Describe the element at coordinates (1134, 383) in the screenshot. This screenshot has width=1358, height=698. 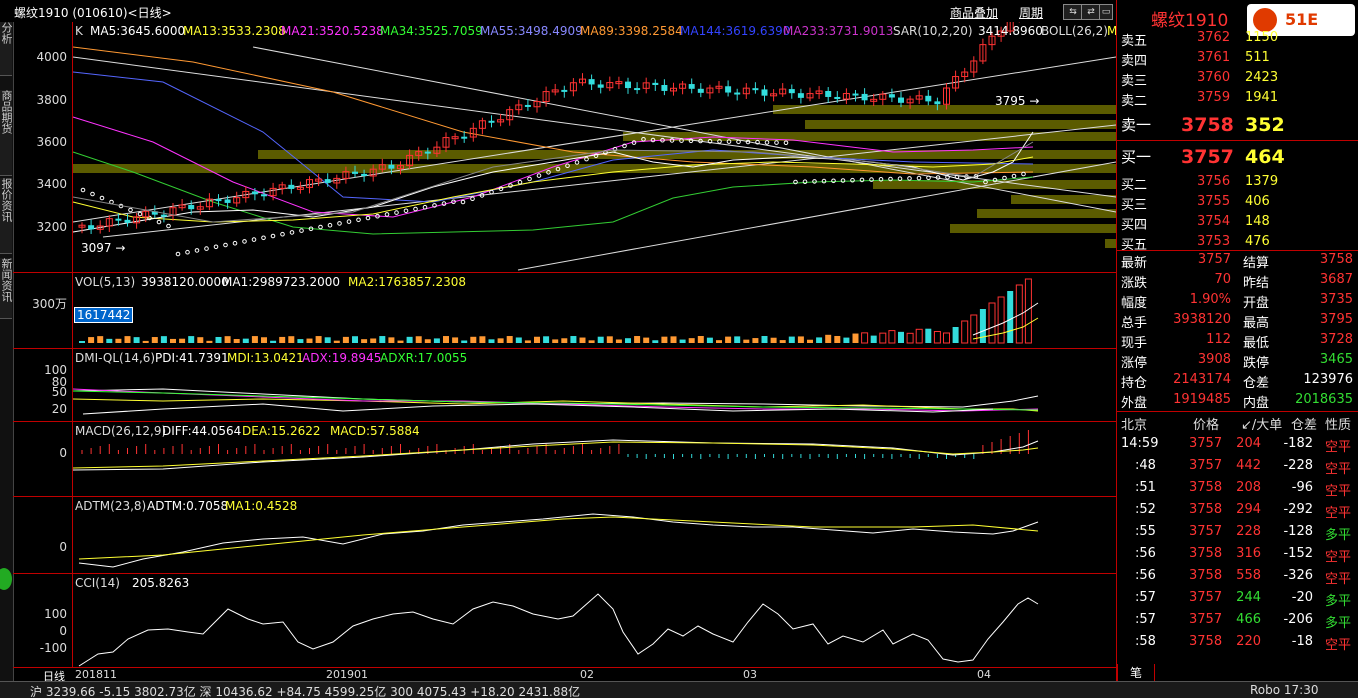
I see `stat-label: 持仓` at that location.